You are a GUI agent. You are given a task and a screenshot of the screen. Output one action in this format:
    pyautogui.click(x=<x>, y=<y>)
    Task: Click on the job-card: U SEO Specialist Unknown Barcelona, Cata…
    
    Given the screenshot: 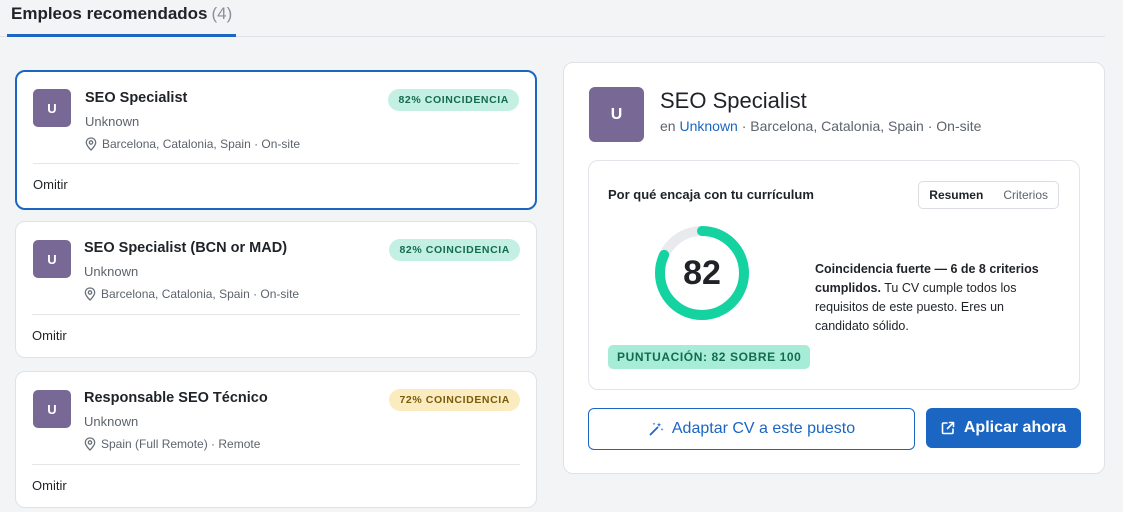 What is the action you would take?
    pyautogui.click(x=276, y=140)
    